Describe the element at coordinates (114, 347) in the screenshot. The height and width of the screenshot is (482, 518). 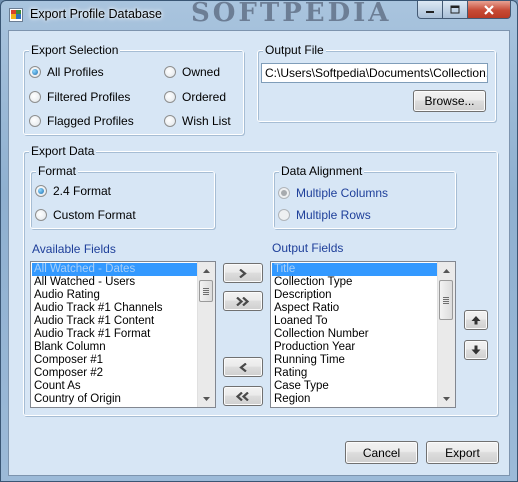
I see `list-item: Blank Column` at that location.